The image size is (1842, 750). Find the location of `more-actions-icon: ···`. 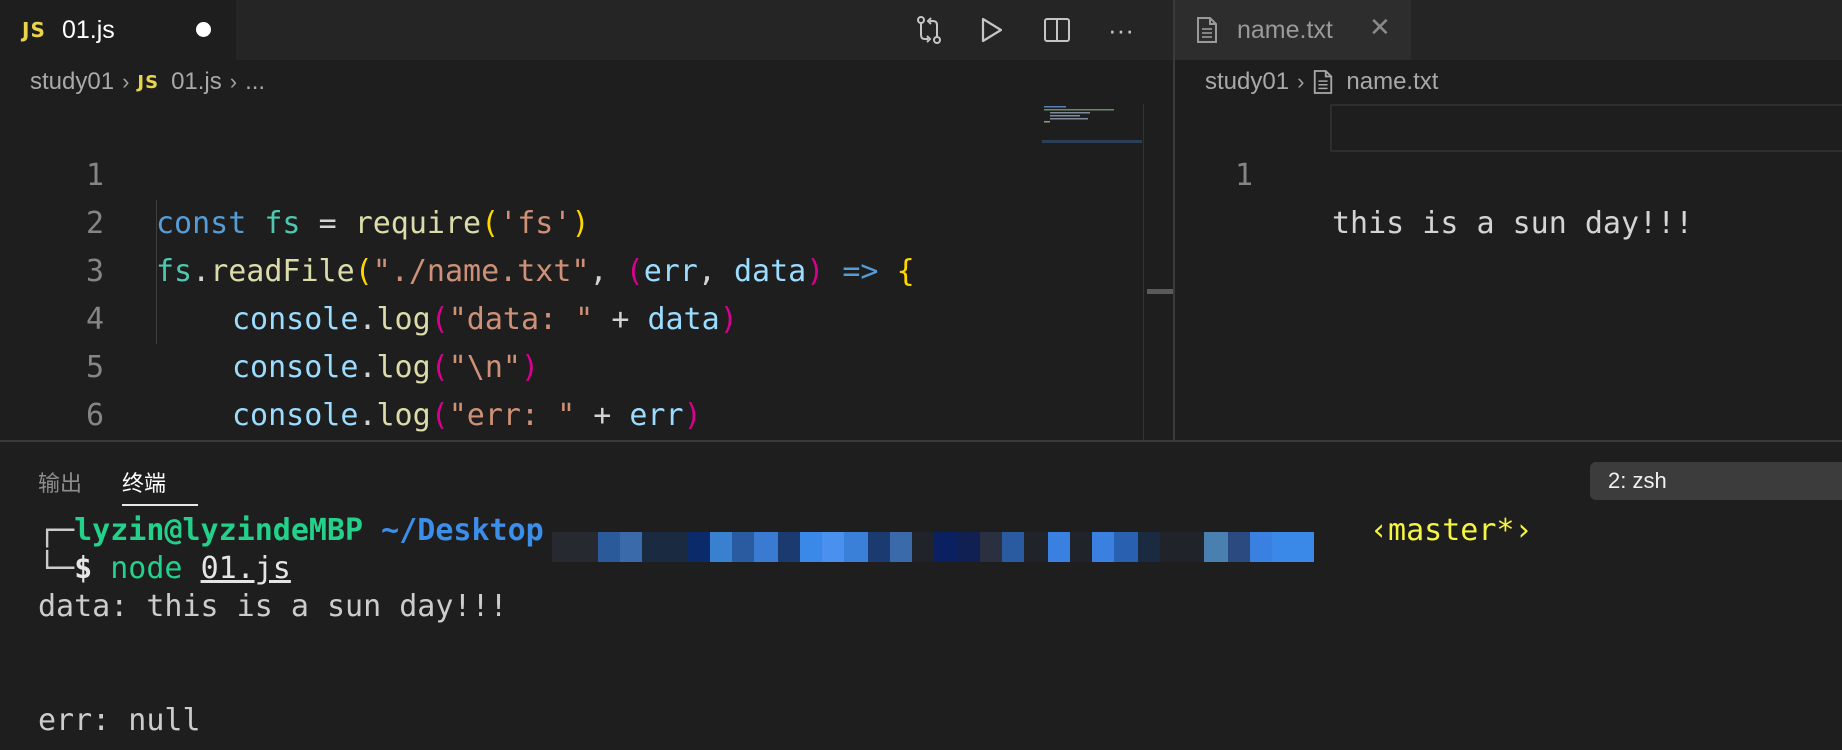

more-actions-icon: ··· is located at coordinates (1121, 29).